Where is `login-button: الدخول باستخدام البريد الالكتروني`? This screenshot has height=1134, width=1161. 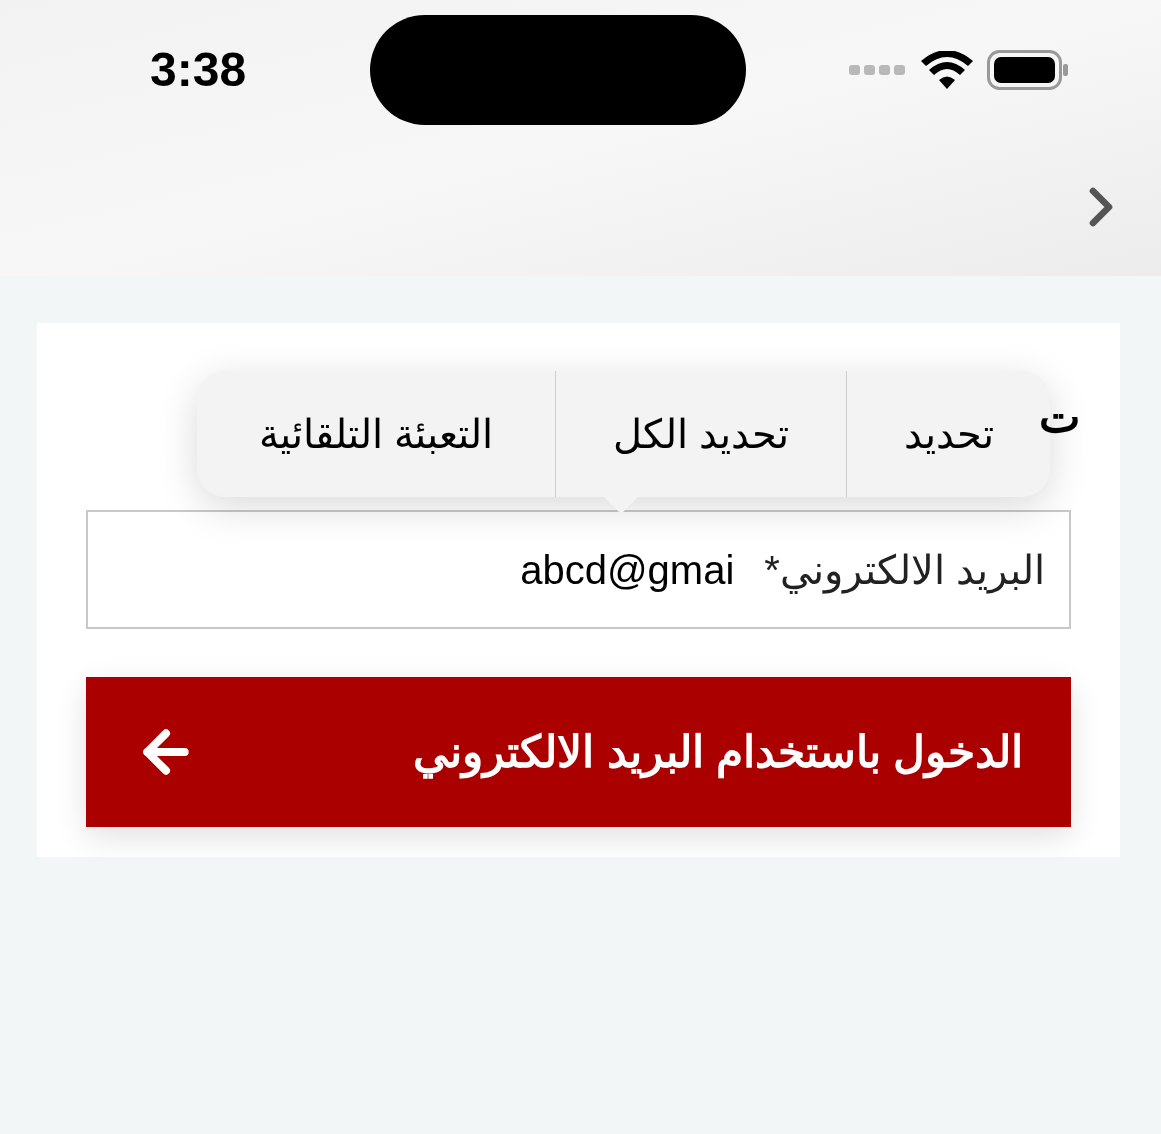 login-button: الدخول باستخدام البريد الالكتروني is located at coordinates (578, 752).